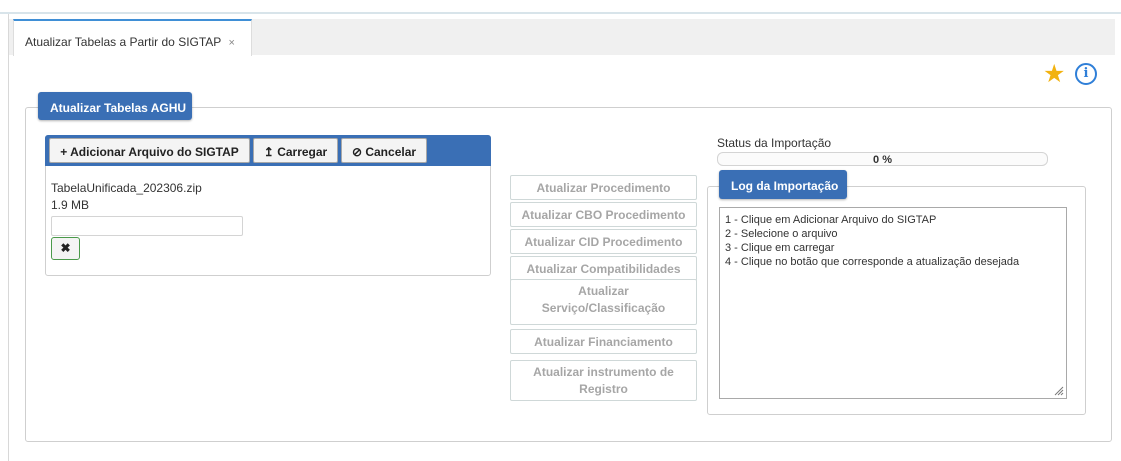 The image size is (1121, 461). Describe the element at coordinates (783, 184) in the screenshot. I see `log-panel-legend: Log da Importação` at that location.